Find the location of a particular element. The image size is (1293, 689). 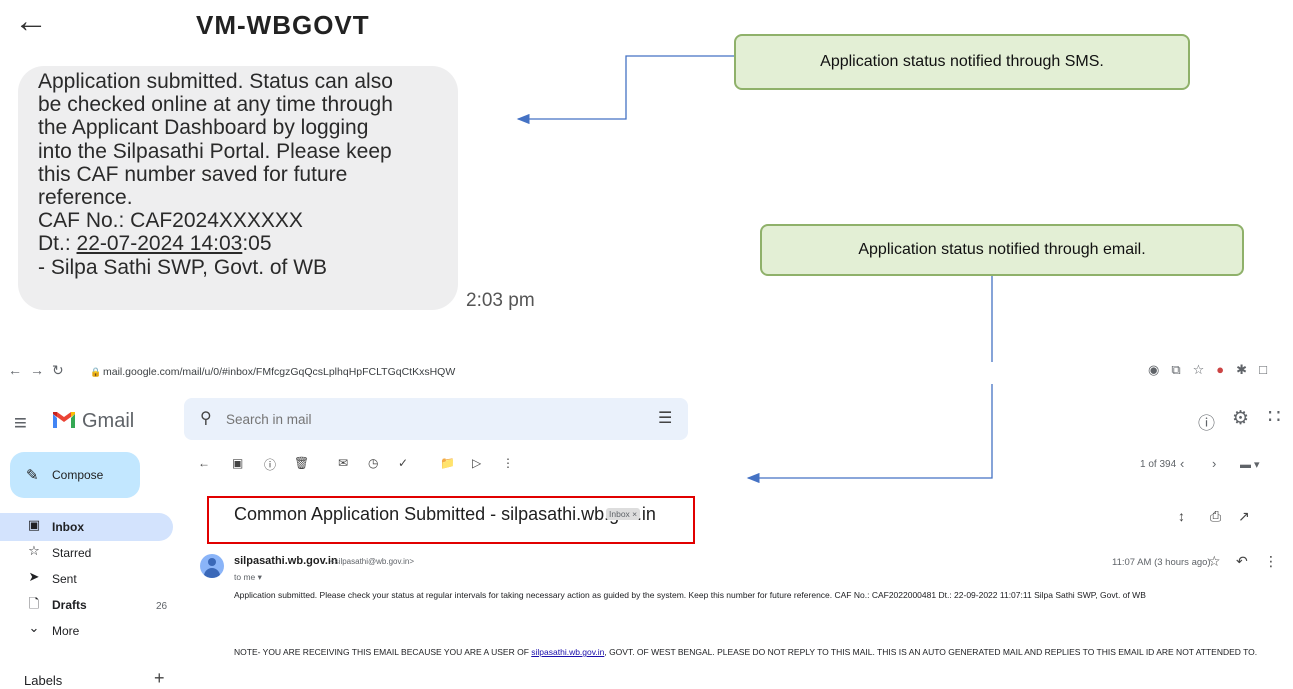

bookmark-star-icon: ☆ is located at coordinates (1205, 369).